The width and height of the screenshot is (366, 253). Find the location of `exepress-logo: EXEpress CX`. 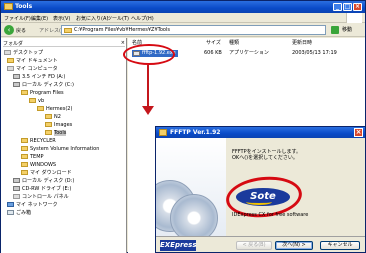

exepress-logo: EXEpress CX is located at coordinates (178, 246).